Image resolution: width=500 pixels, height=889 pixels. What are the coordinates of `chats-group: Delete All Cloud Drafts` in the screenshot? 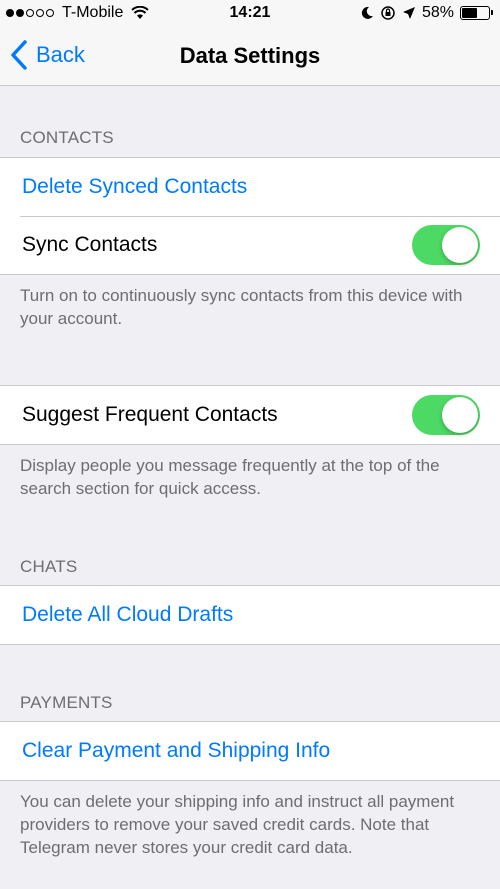 It's located at (250, 615).